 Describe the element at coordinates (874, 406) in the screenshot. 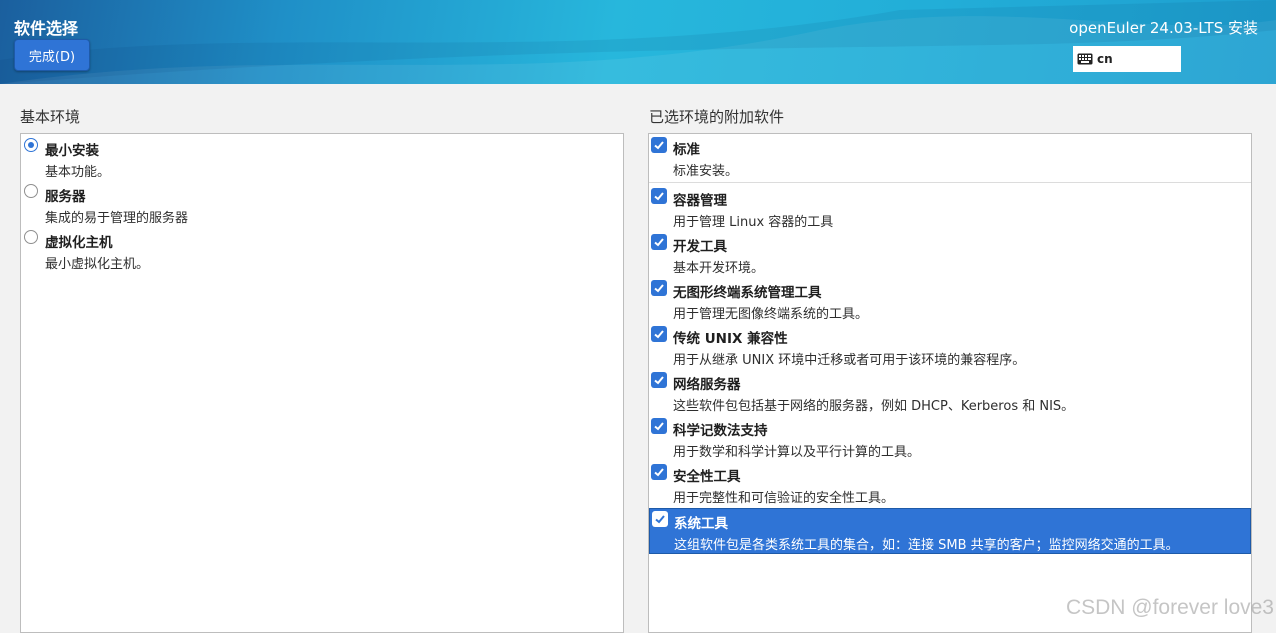

I see `addon-item-desc: 这些软件包包括基于网络的服务器，例如 DHCP、Kerberos 和 NIS。` at that location.